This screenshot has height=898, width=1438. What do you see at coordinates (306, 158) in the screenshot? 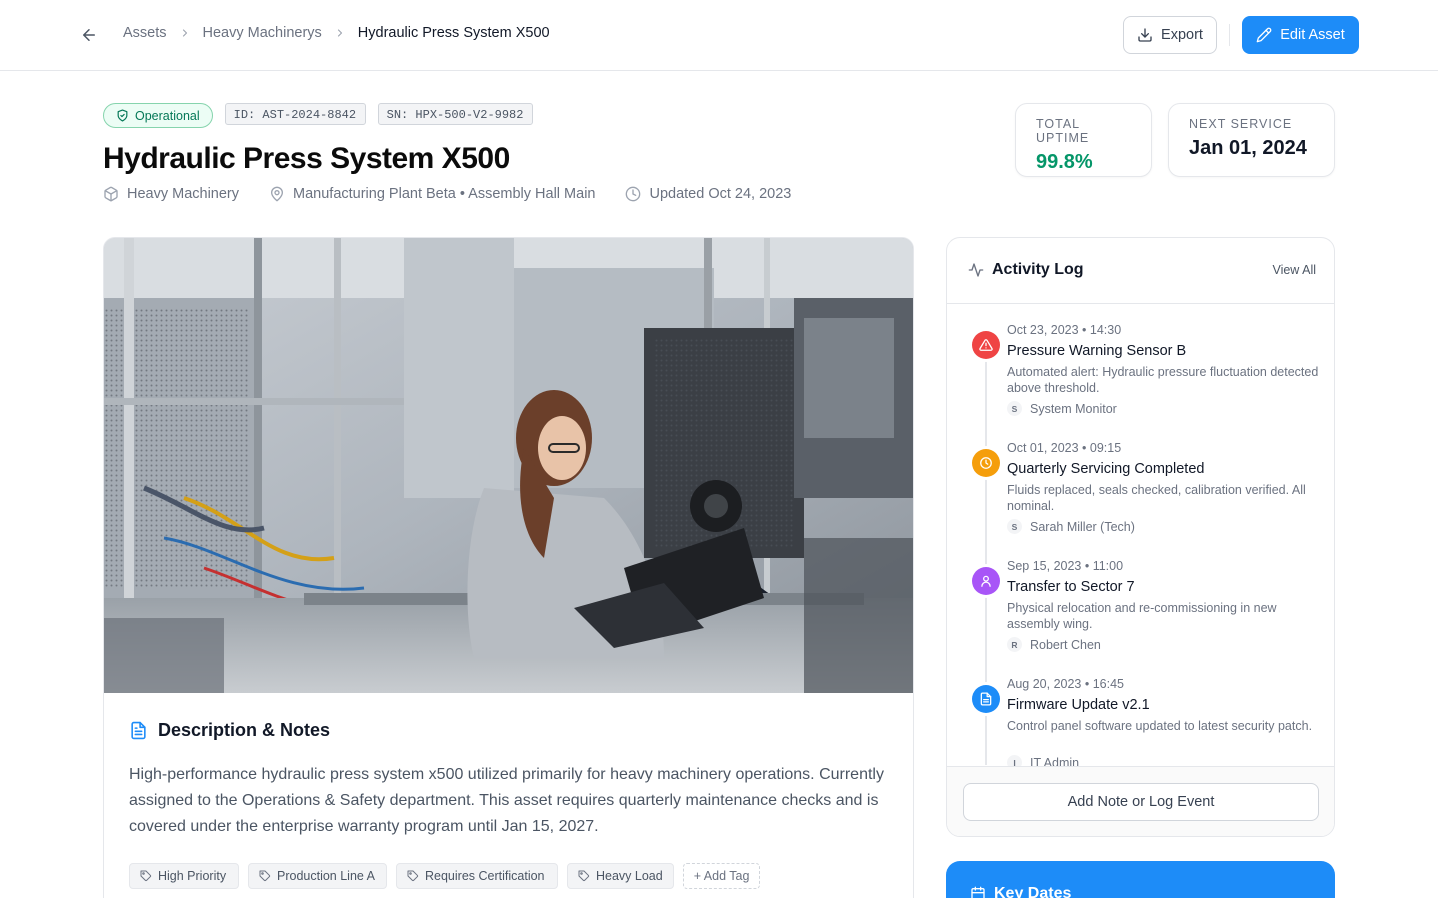
I see `page-title: Hydraulic Press System X500` at bounding box center [306, 158].